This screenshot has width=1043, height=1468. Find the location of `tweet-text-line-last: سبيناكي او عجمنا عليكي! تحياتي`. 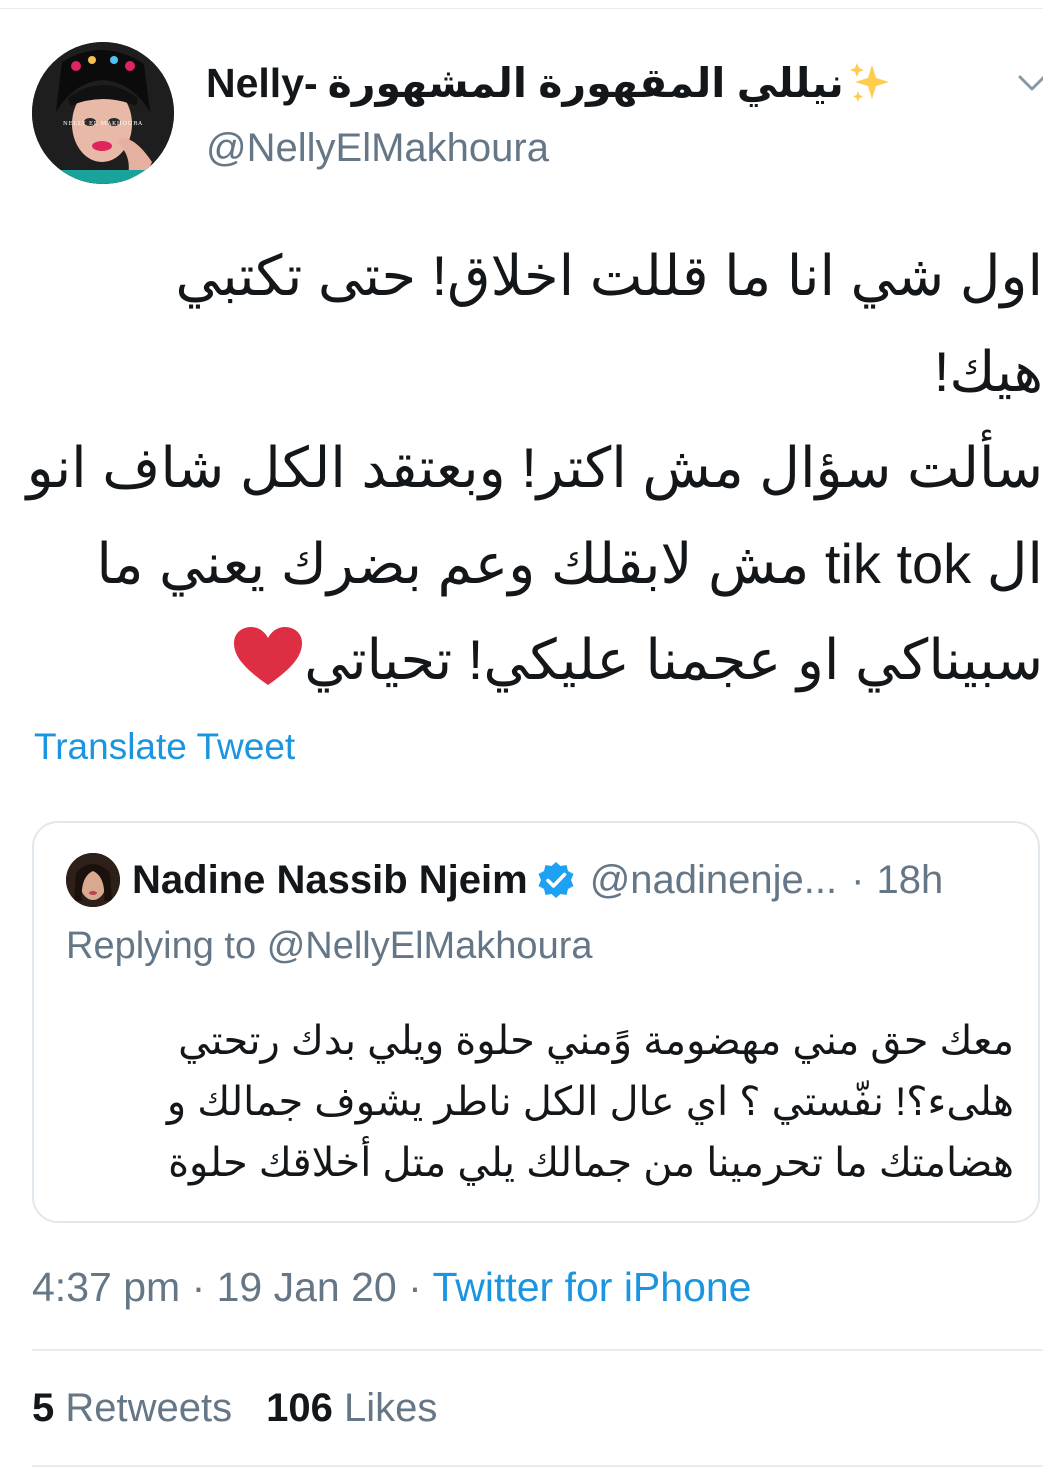

tweet-text-line-last: سبيناكي او عجمنا عليكي! تحياتي is located at coordinates (531, 660).